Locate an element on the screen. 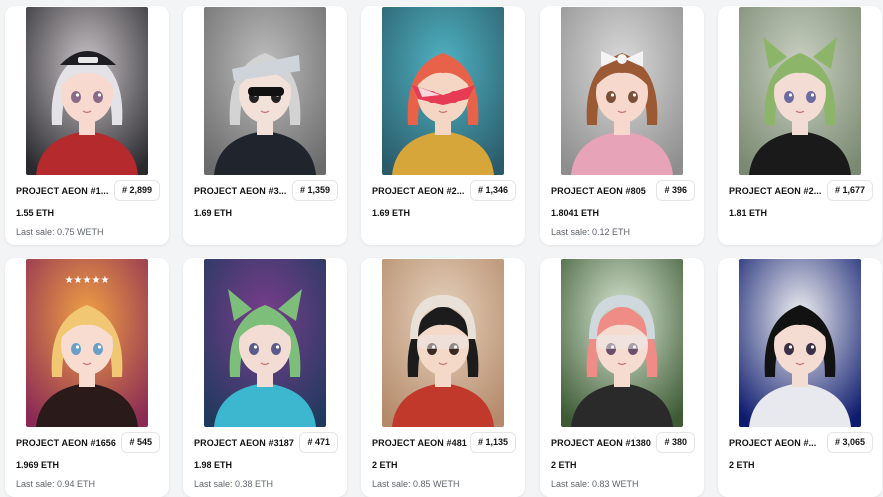 The width and height of the screenshot is (883, 497). rarity-rank-badge: # 1,346 is located at coordinates (492, 190).